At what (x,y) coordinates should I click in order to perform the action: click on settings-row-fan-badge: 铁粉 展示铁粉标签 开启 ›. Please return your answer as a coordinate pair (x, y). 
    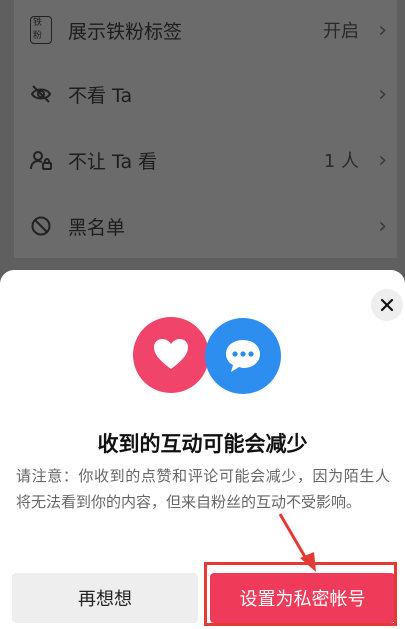
    Looking at the image, I should click on (205, 30).